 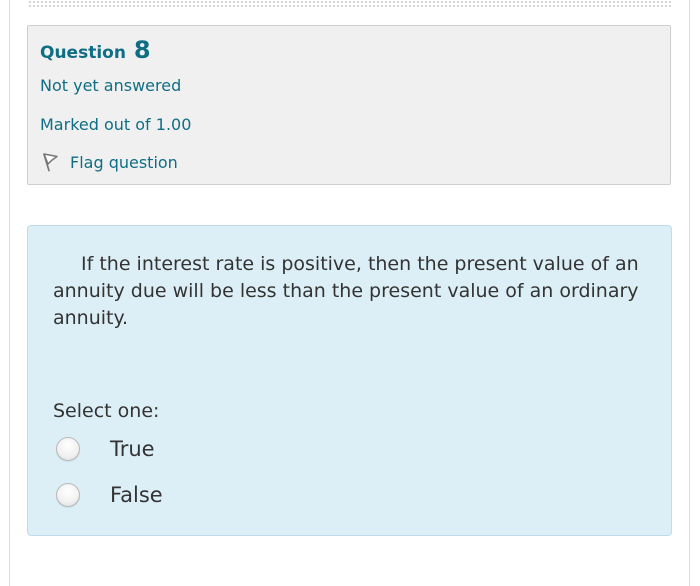 What do you see at coordinates (68, 495) in the screenshot?
I see `radio-button-false` at bounding box center [68, 495].